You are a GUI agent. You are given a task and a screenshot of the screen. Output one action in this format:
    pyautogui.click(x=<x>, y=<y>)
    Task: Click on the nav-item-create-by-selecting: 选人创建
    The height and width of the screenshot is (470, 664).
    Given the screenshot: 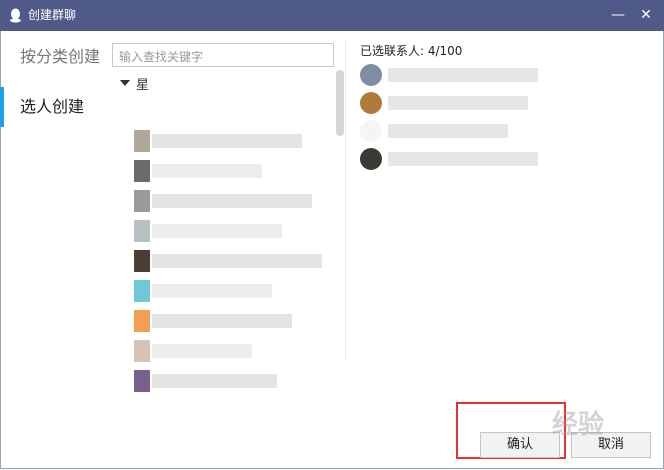 What is the action you would take?
    pyautogui.click(x=50, y=107)
    